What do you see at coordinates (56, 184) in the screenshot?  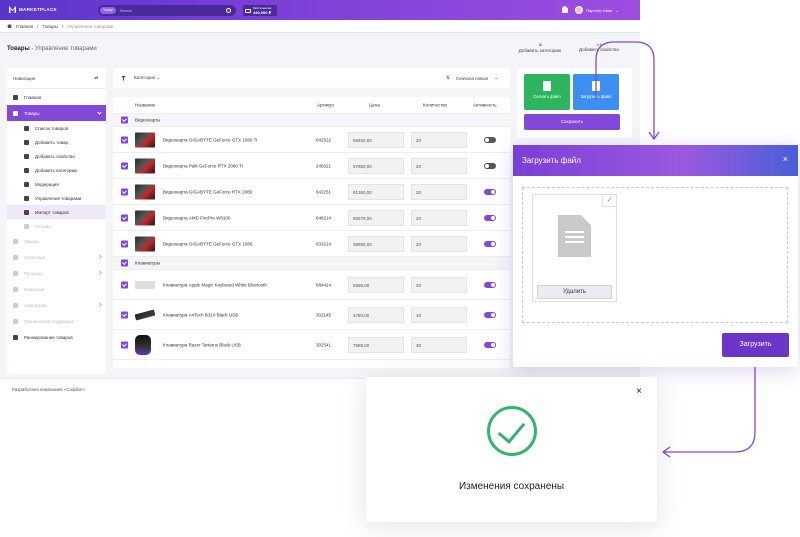 I see `sidebar-item-moderation: Модерация` at bounding box center [56, 184].